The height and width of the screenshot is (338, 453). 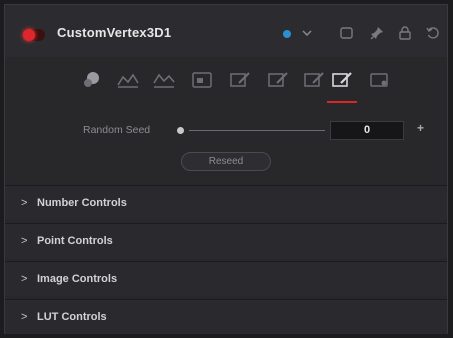 I want to click on settings-panel-icon, so click(x=379, y=80).